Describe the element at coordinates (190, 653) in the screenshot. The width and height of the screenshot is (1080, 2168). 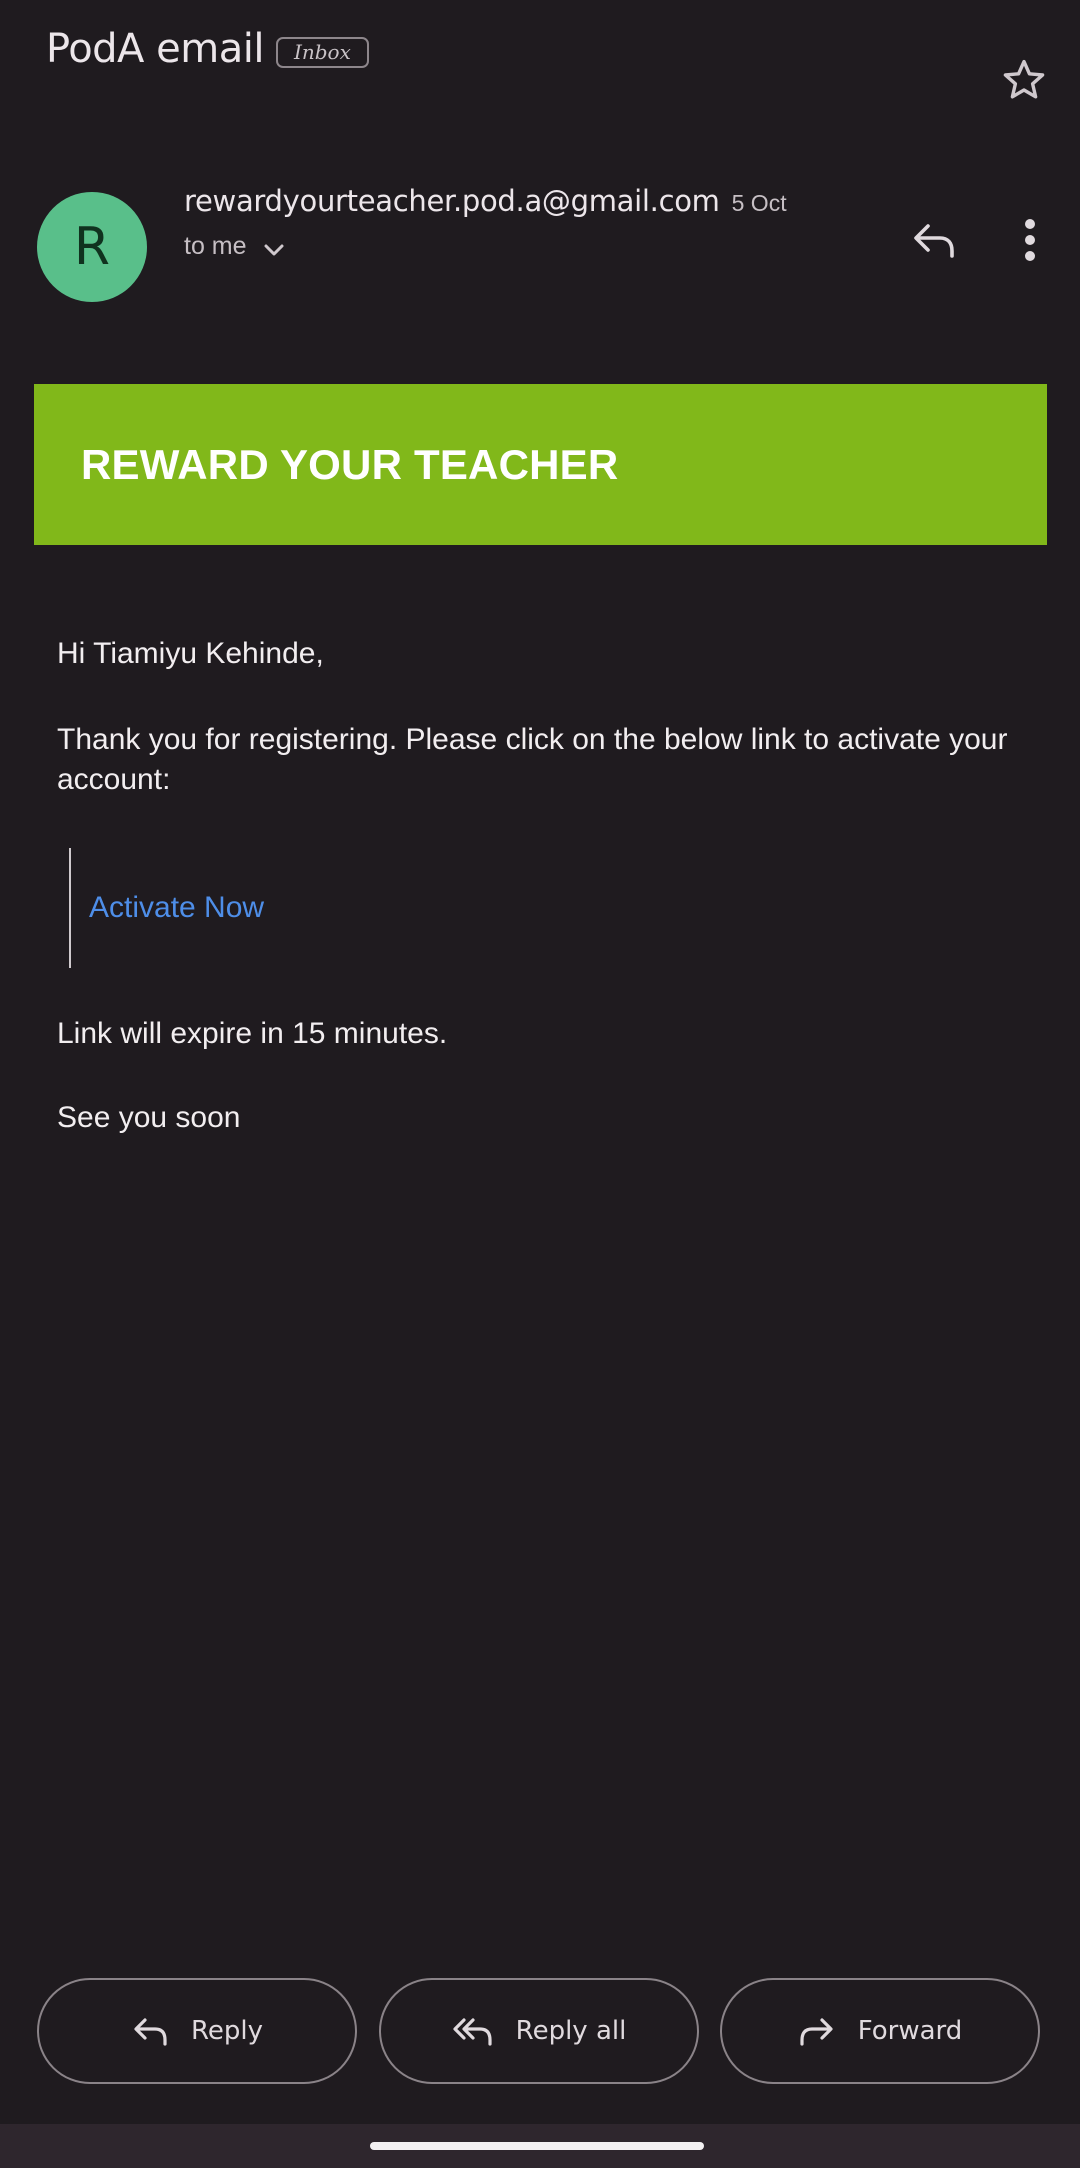
I see `greeting-text: Hi Tiamiyu Kehinde,` at that location.